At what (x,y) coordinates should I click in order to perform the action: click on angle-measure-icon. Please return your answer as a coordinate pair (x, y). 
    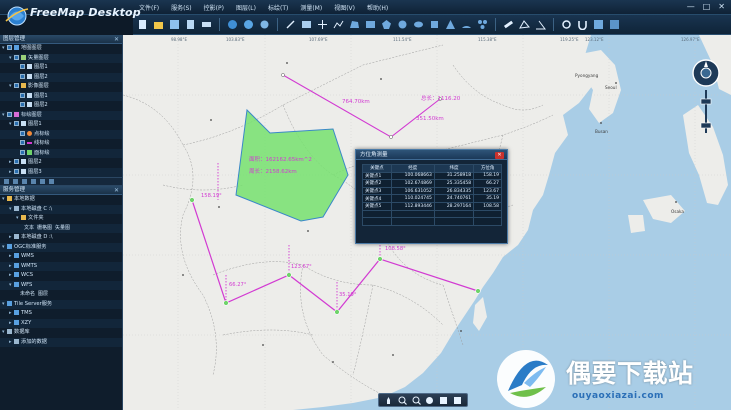
    Looking at the image, I should click on (540, 24).